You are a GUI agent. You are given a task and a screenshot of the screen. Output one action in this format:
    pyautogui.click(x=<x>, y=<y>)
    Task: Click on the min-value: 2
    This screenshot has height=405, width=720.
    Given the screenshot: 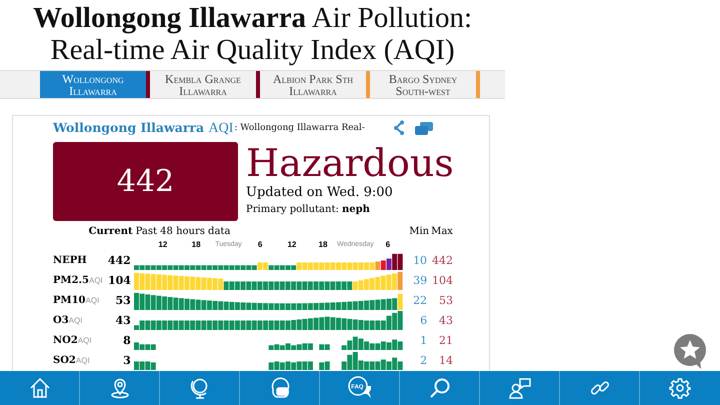 What is the action you would take?
    pyautogui.click(x=423, y=360)
    